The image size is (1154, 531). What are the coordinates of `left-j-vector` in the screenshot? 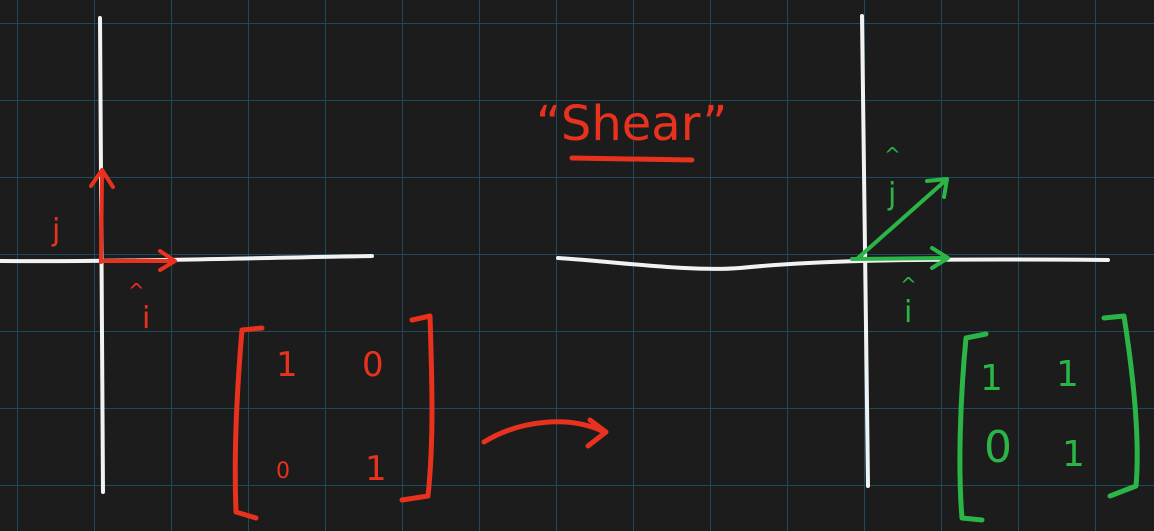 It's located at (101, 217).